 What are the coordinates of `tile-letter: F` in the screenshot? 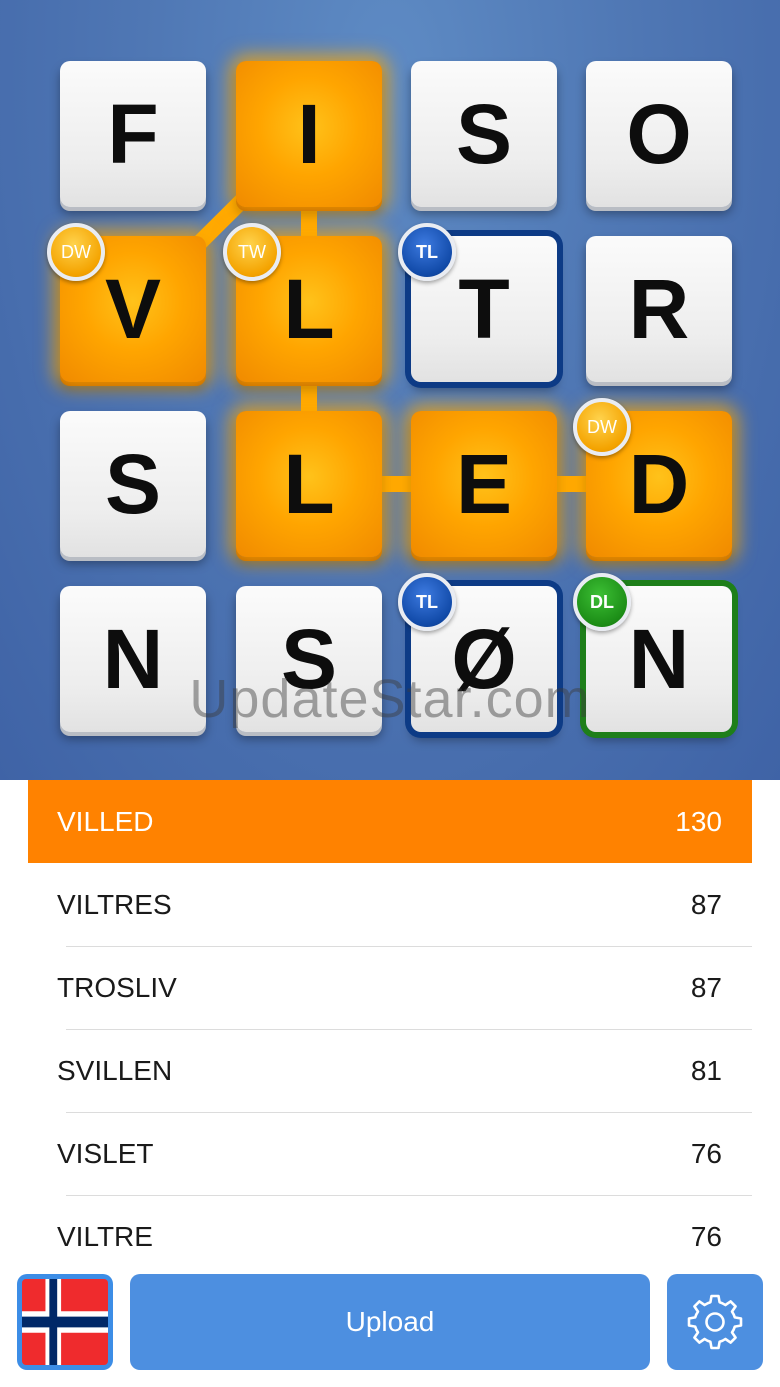 It's located at (133, 134).